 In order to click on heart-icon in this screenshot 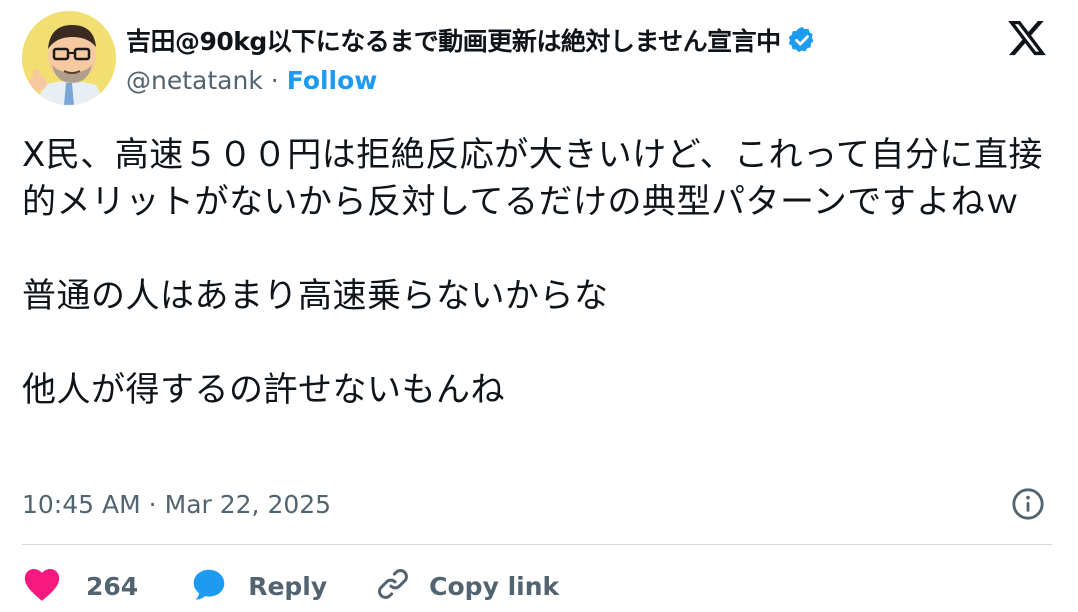, I will do `click(42, 586)`.